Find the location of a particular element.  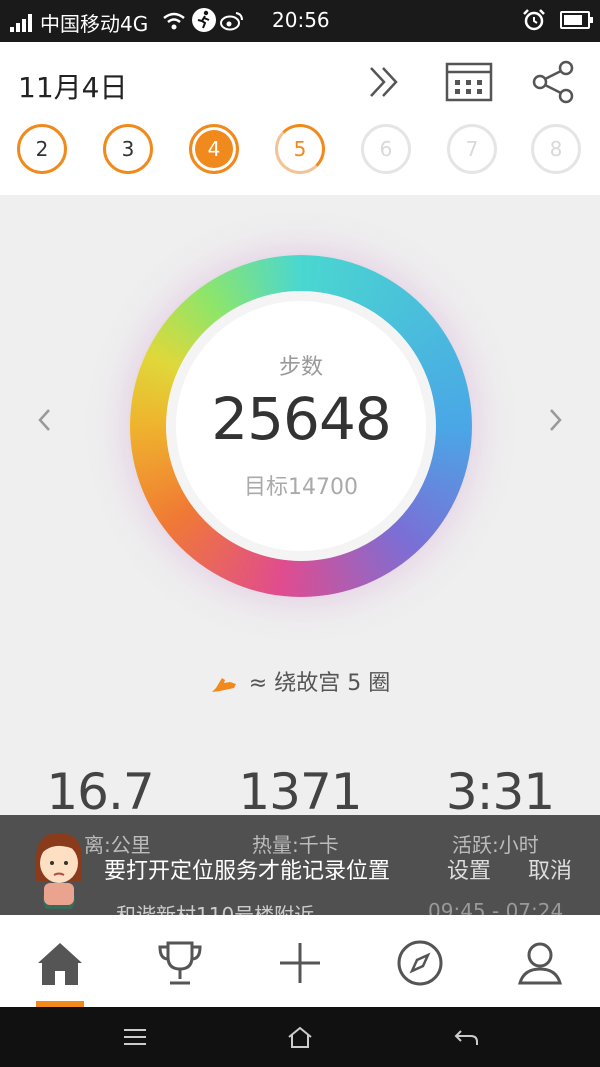

share-button is located at coordinates (553, 82).